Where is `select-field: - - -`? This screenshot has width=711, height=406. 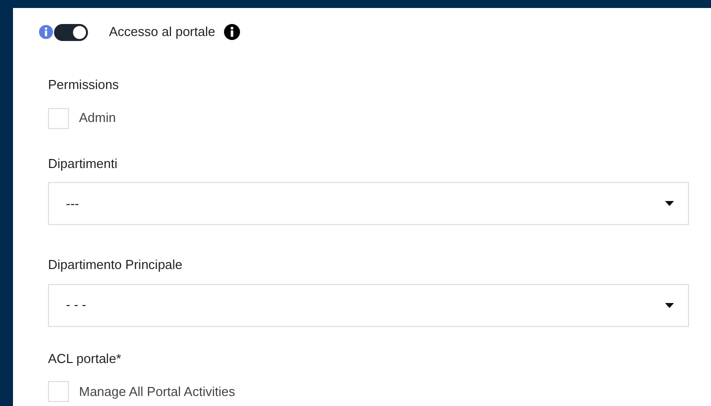 select-field: - - - is located at coordinates (368, 305).